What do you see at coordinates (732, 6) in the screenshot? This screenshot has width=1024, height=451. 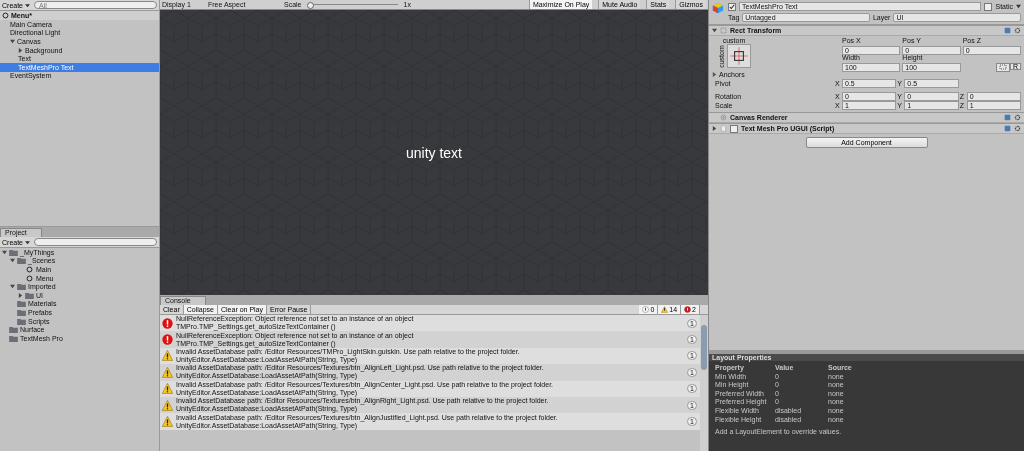 I see `active-checkbox` at bounding box center [732, 6].